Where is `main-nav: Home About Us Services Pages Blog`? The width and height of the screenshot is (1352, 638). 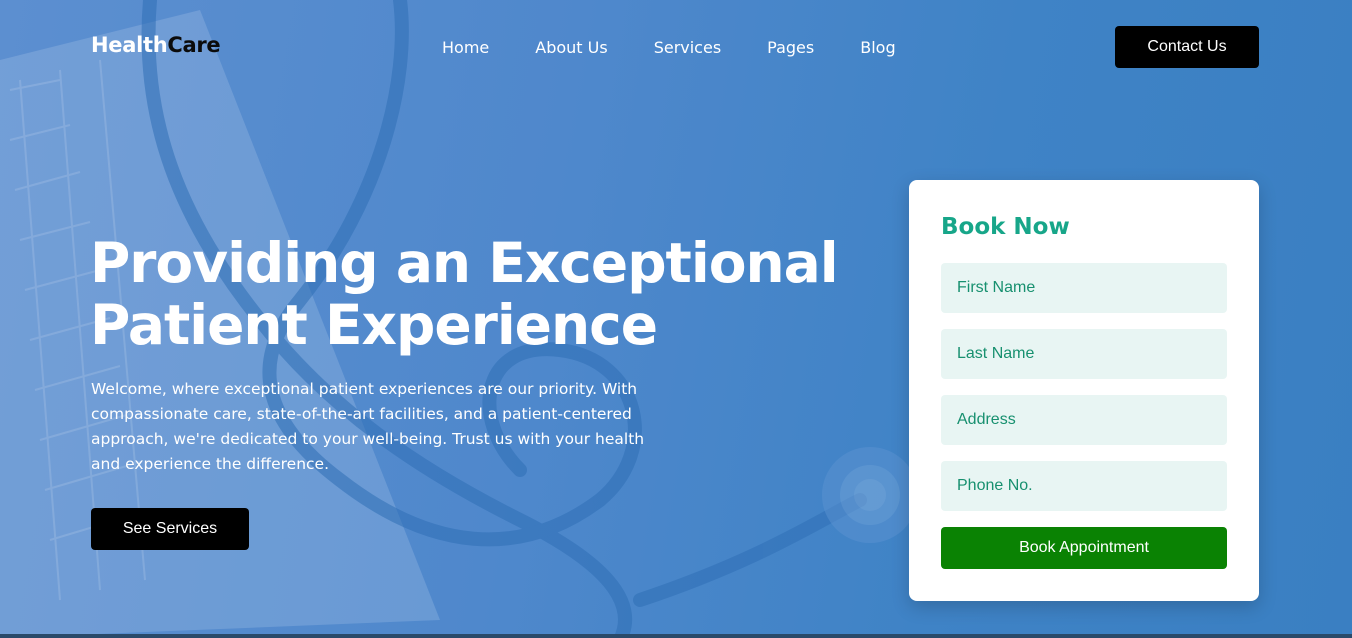 main-nav: Home About Us Services Pages Blog is located at coordinates (692, 47).